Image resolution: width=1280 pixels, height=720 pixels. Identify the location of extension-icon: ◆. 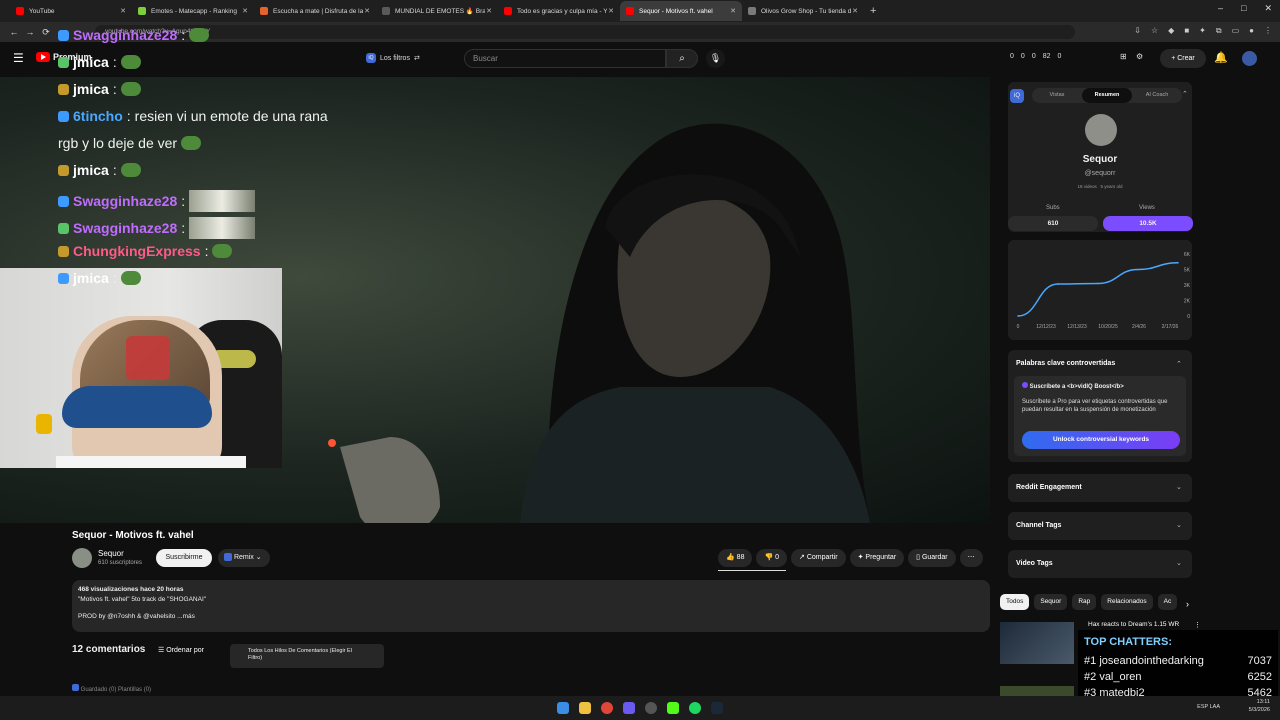
(1171, 31).